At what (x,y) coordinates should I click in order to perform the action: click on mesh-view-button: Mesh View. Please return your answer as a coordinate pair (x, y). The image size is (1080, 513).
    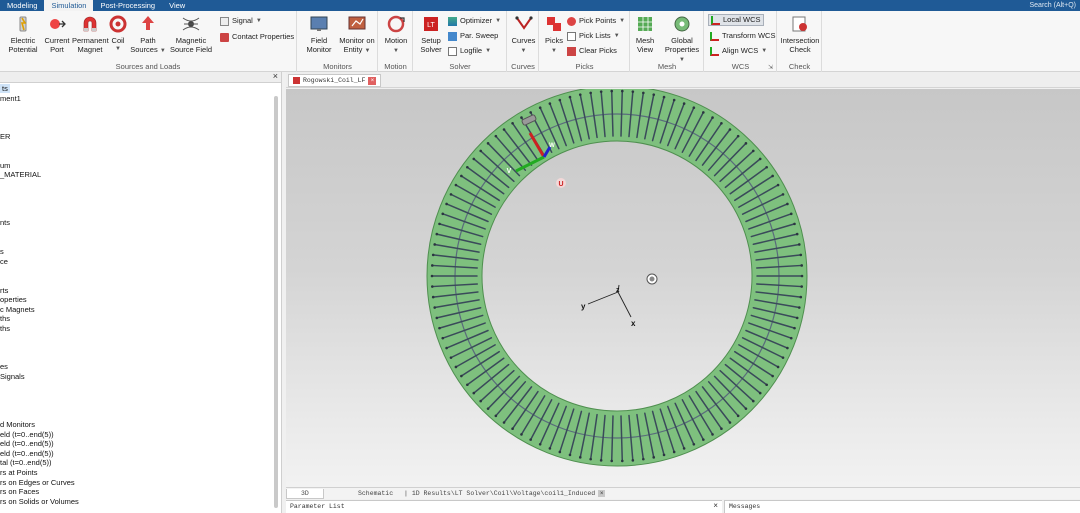
    Looking at the image, I should click on (645, 34).